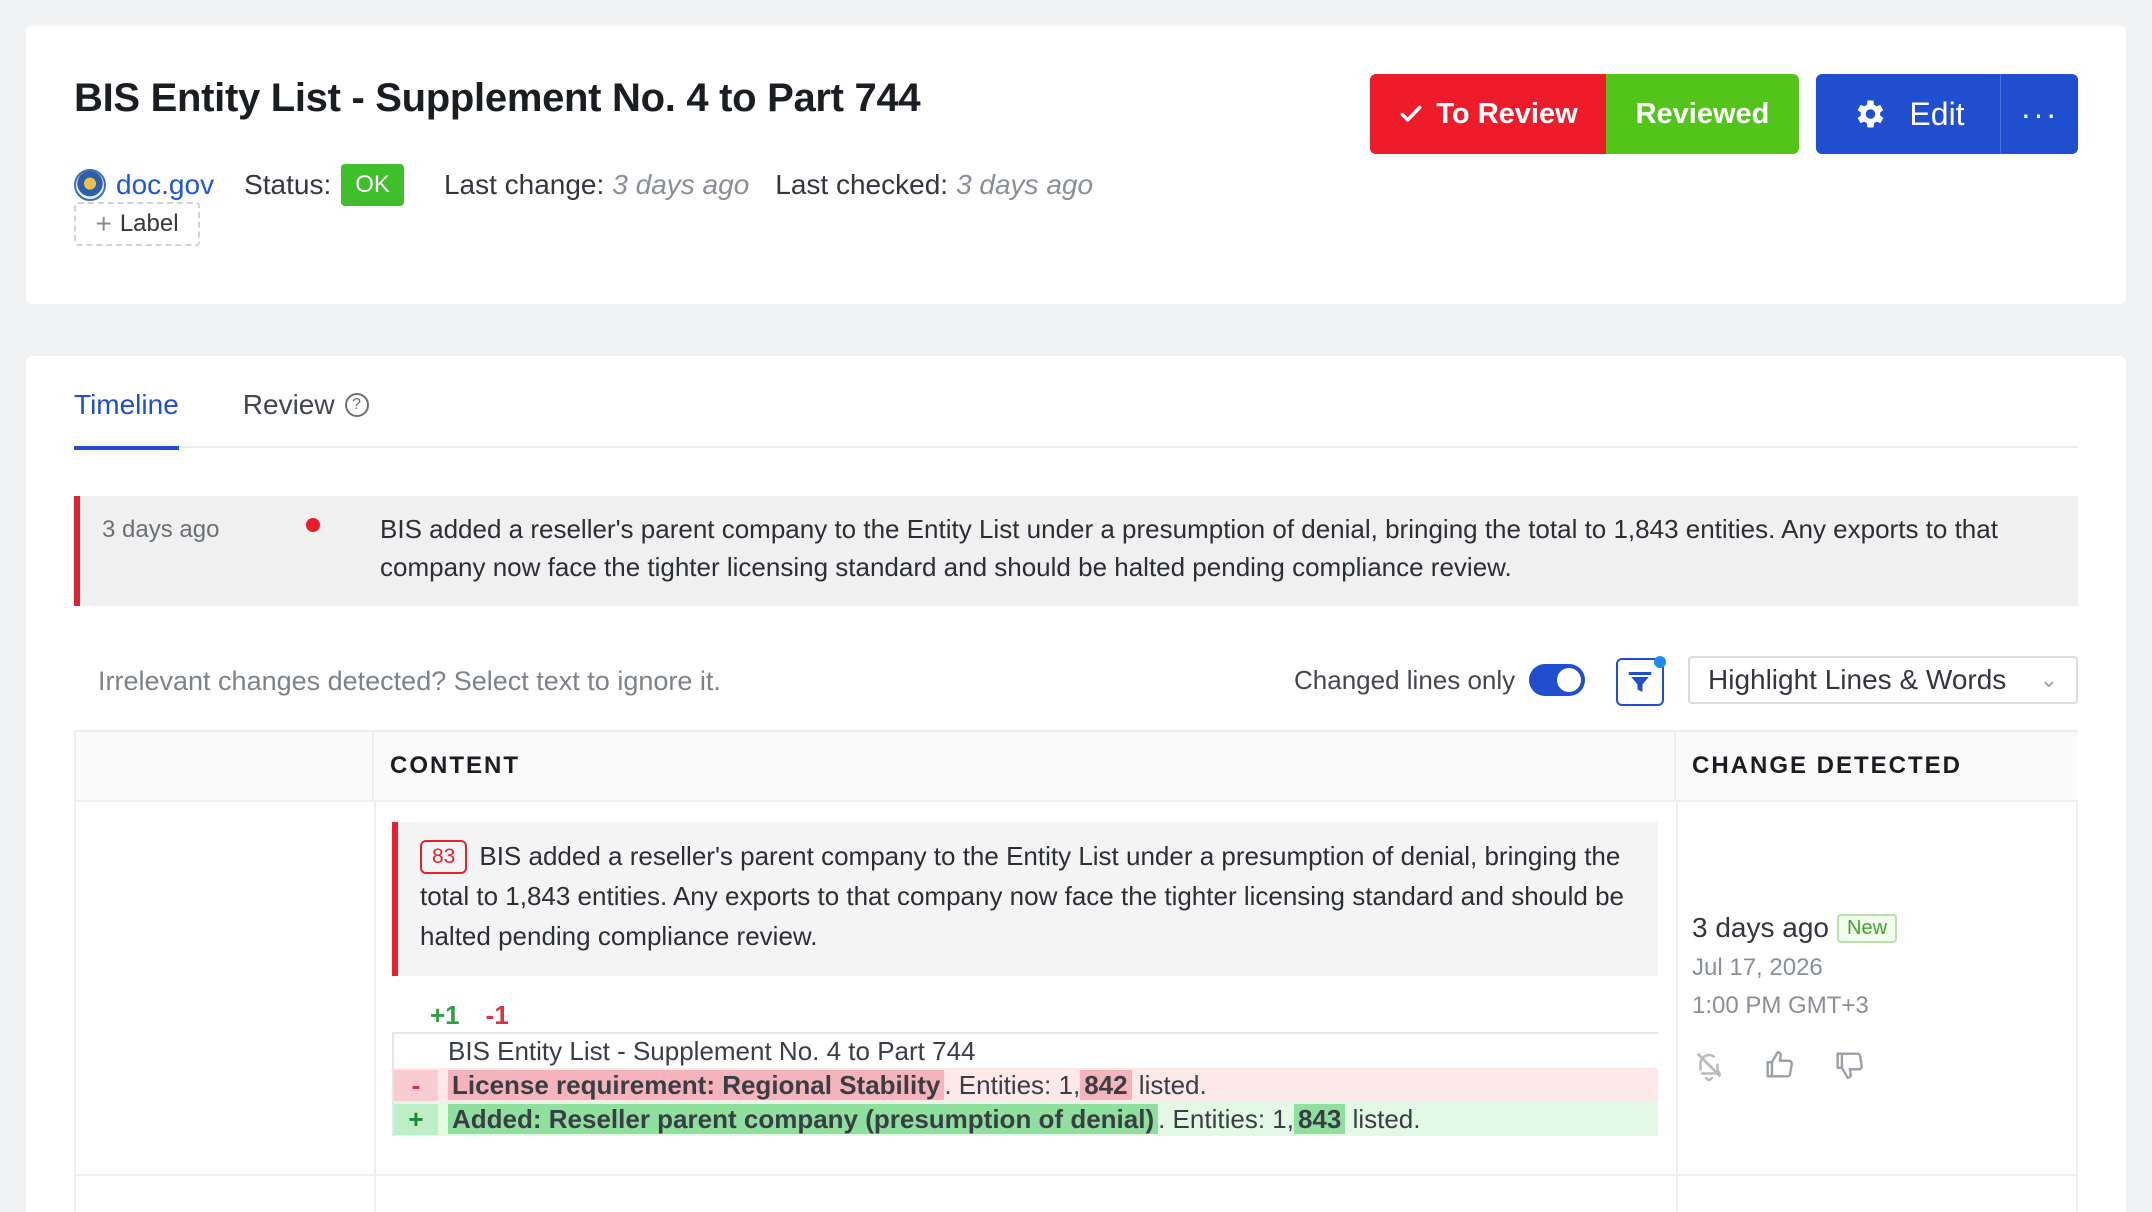  What do you see at coordinates (1507, 113) in the screenshot?
I see `to-review-label: To Review` at bounding box center [1507, 113].